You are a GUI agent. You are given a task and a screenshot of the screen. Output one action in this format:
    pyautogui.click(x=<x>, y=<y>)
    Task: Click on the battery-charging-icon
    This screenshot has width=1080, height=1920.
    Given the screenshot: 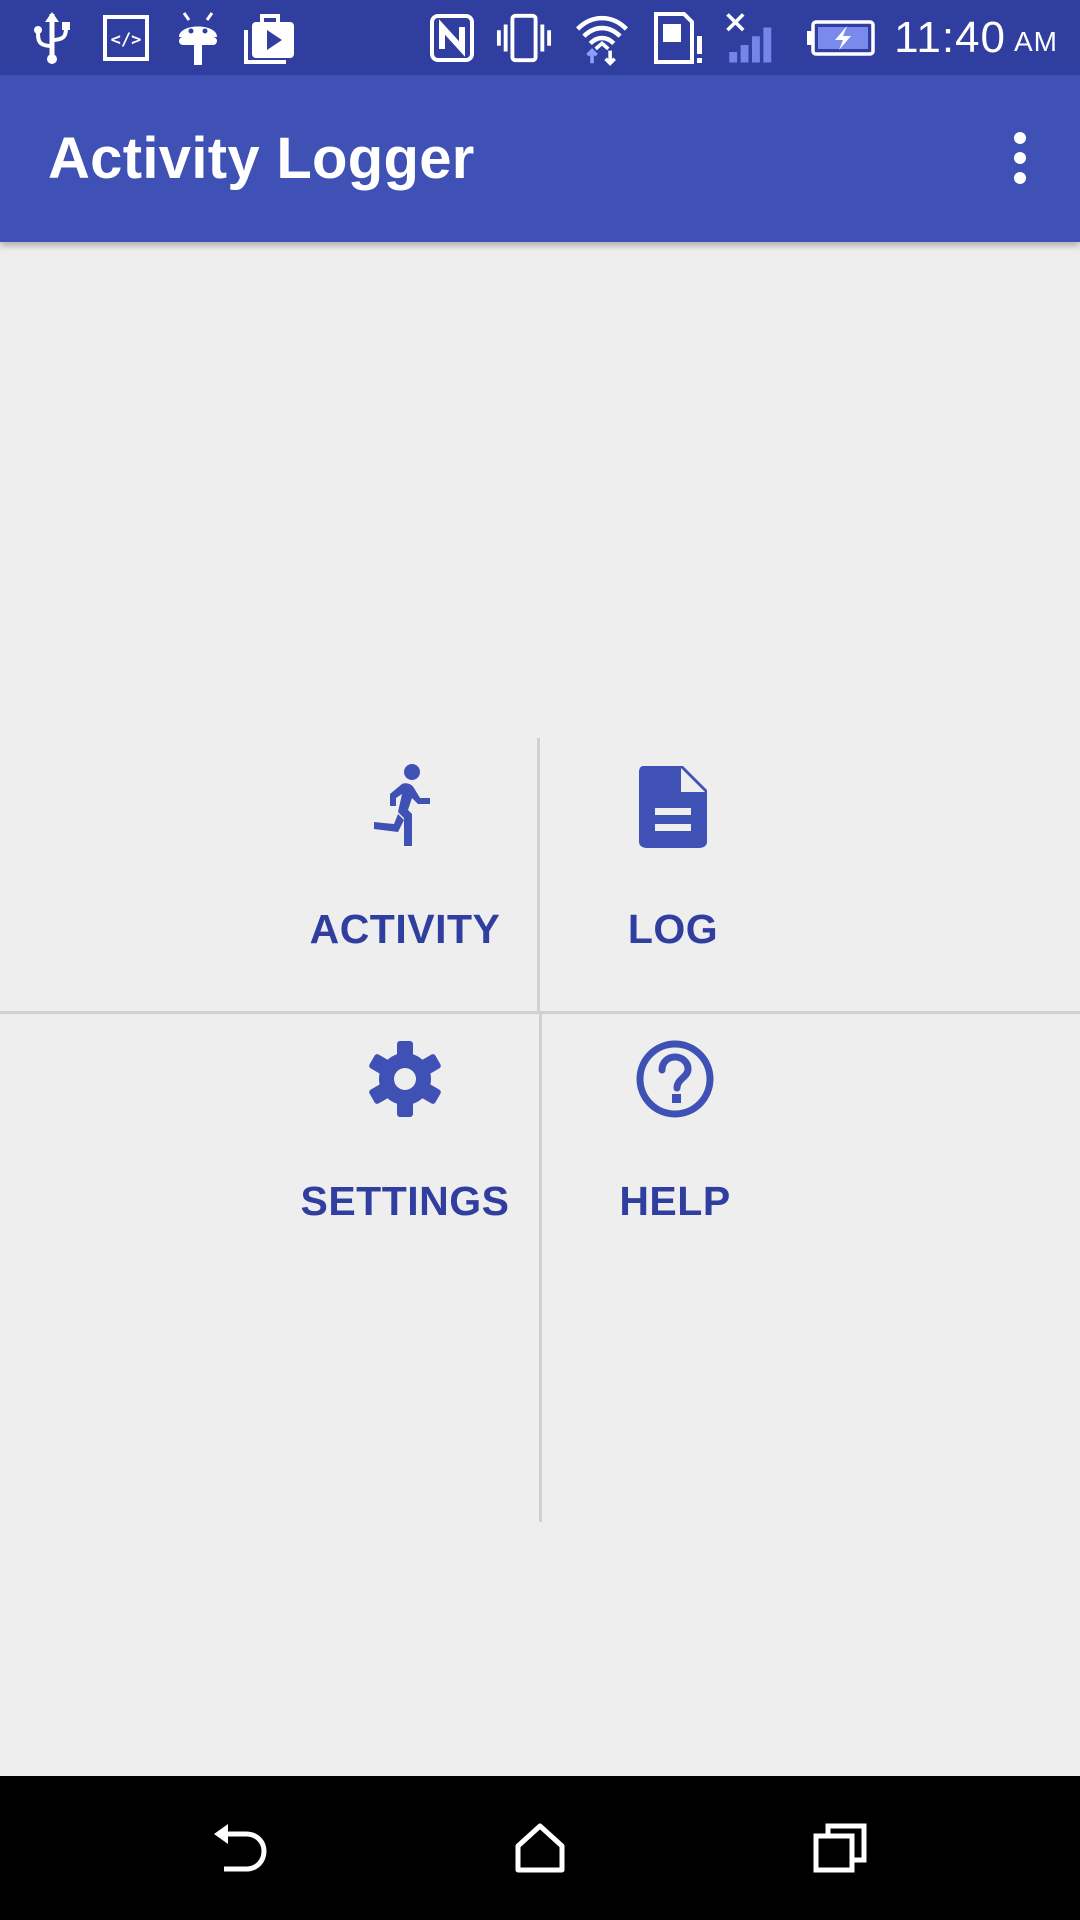 What is the action you would take?
    pyautogui.click(x=841, y=38)
    